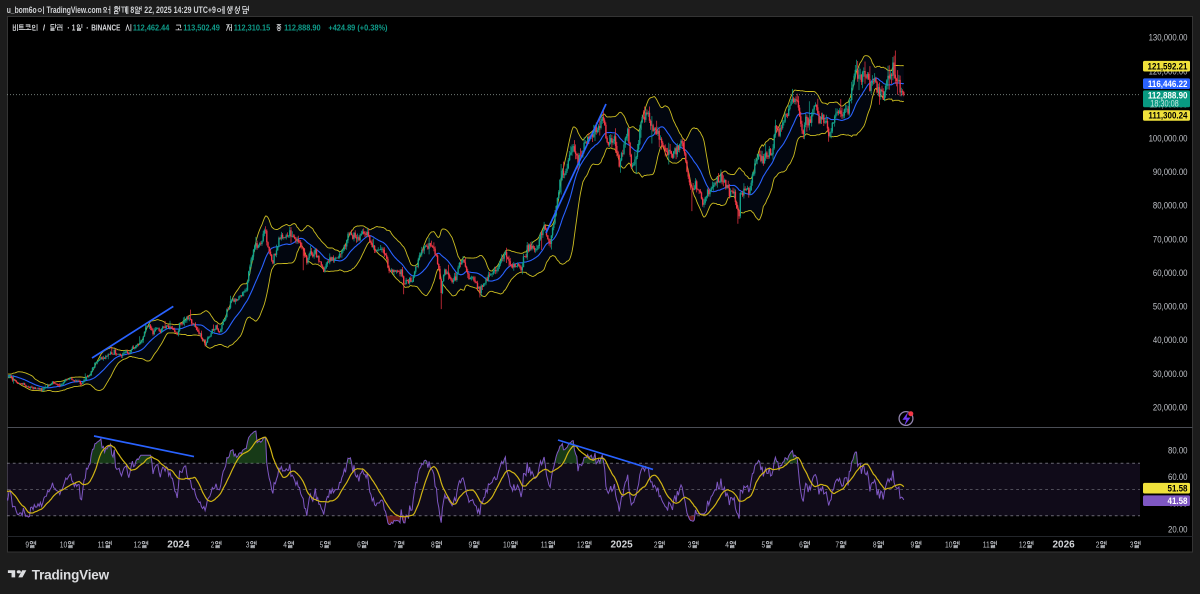  What do you see at coordinates (1178, 501) in the screenshot?
I see `svg-text: 41.58` at bounding box center [1178, 501].